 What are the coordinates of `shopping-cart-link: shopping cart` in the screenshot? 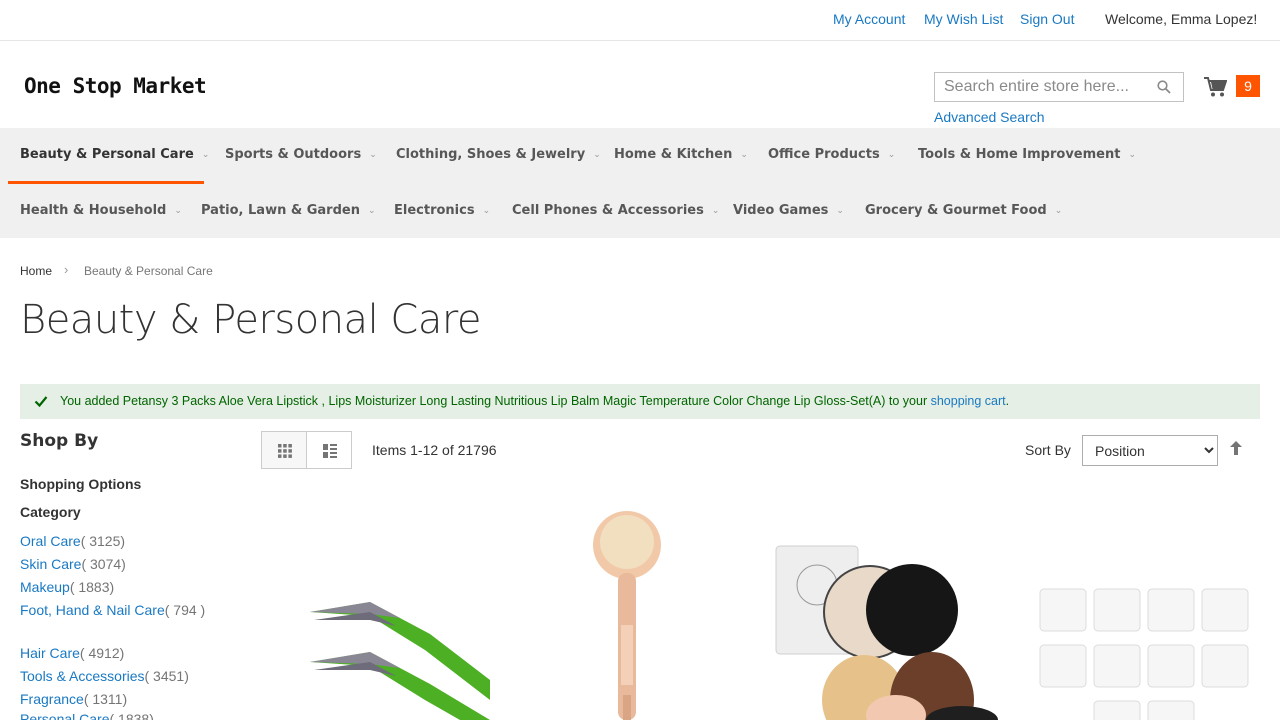 It's located at (968, 401).